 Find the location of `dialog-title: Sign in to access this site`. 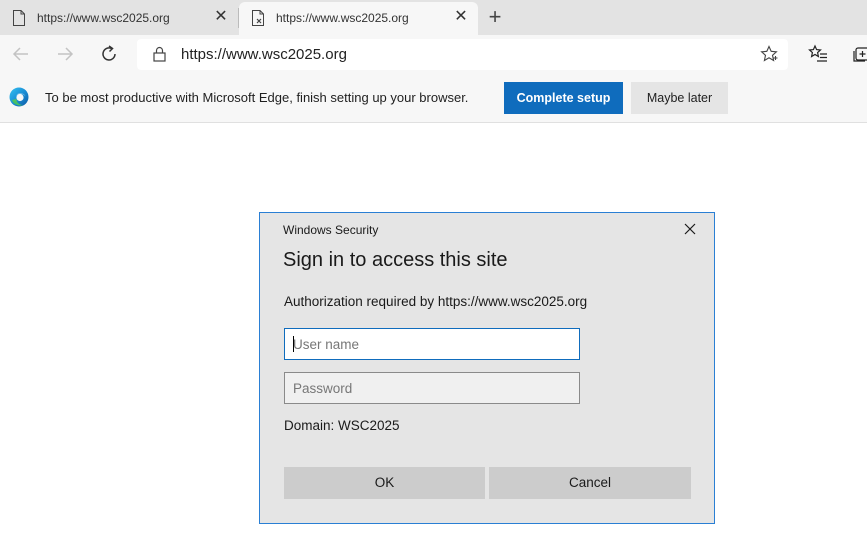

dialog-title: Sign in to access this site is located at coordinates (395, 260).